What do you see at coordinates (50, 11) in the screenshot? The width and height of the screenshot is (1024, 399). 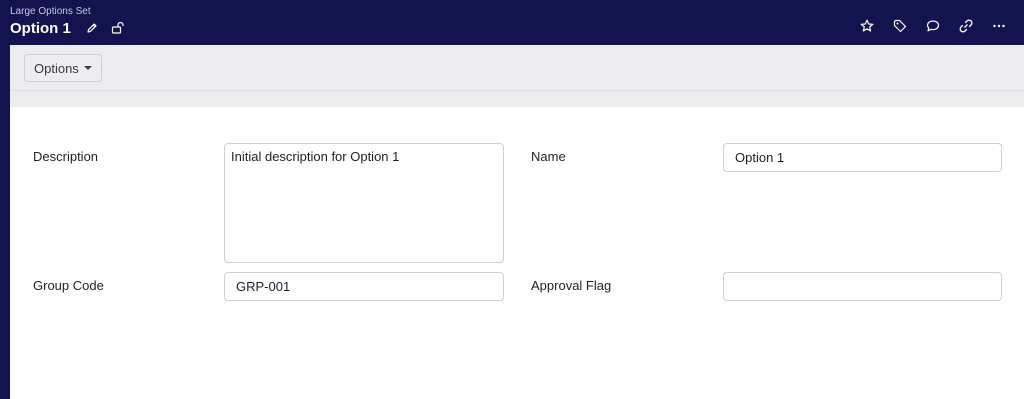 I see `breadcrumb: Large Options Set` at bounding box center [50, 11].